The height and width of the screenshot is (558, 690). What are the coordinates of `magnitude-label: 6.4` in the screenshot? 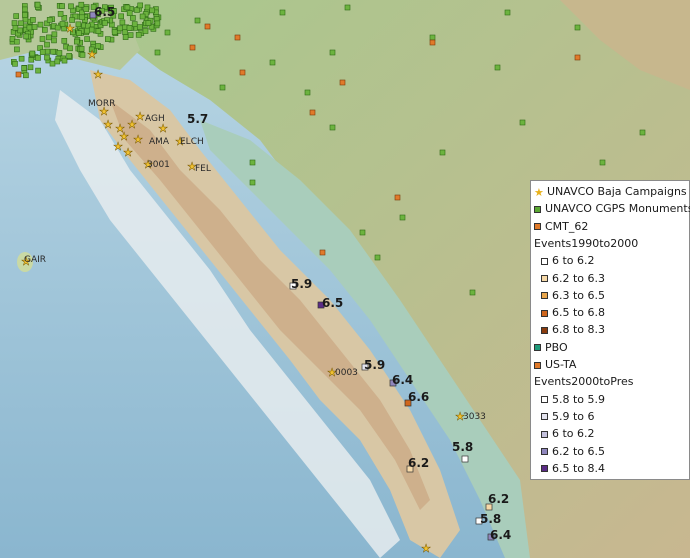 It's located at (403, 380).